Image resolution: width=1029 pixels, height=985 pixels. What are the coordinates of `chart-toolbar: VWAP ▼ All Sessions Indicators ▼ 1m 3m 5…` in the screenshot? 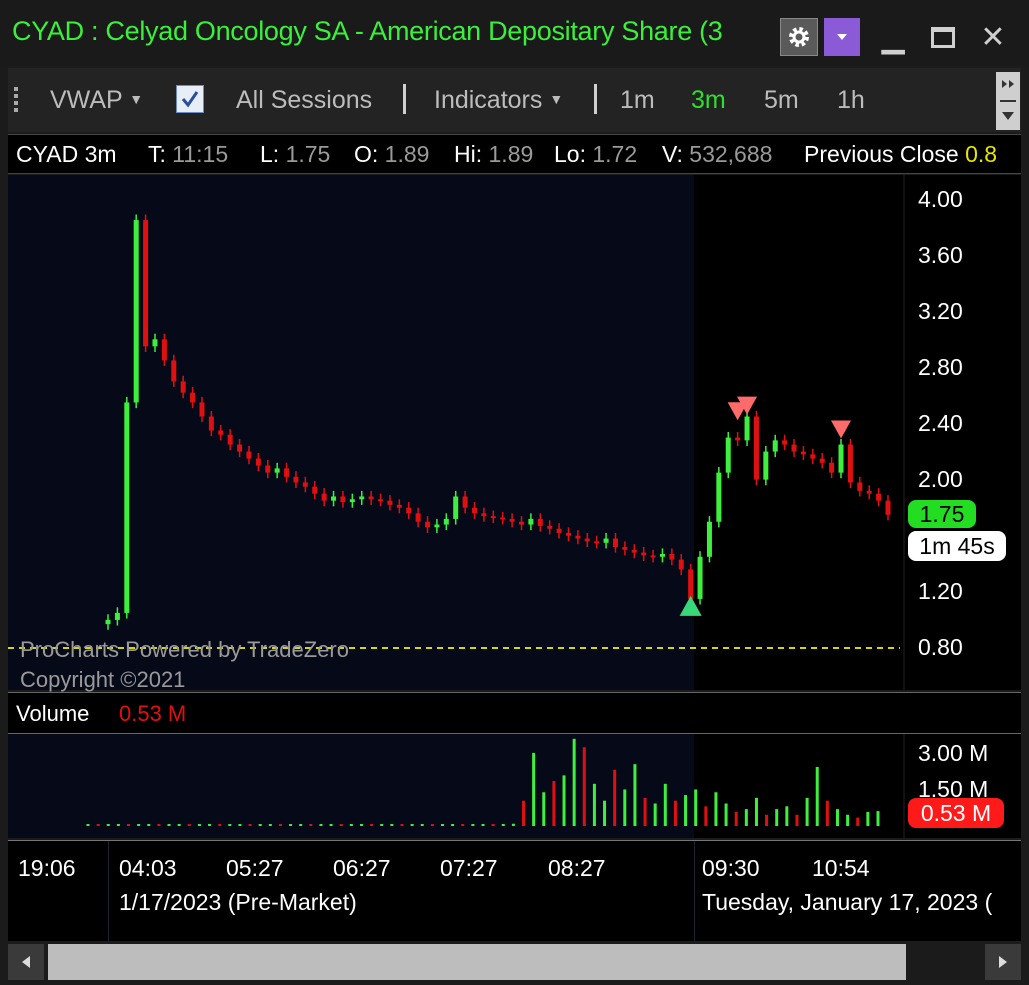 It's located at (514, 100).